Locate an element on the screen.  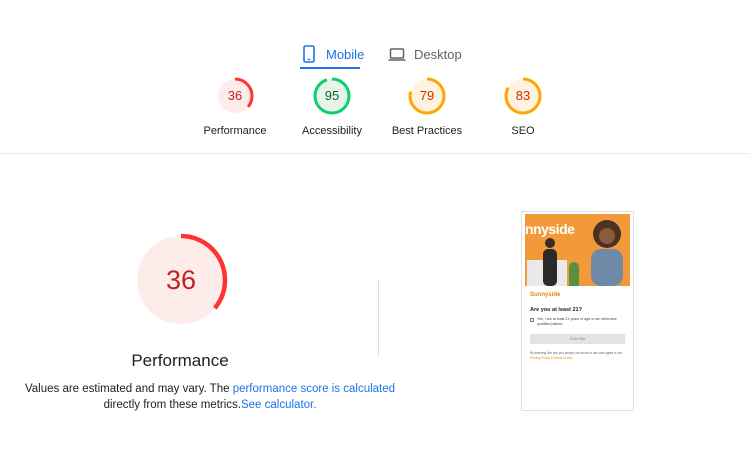
terms-link: Privacy Policy & Terms of Use is located at coordinates (551, 357).